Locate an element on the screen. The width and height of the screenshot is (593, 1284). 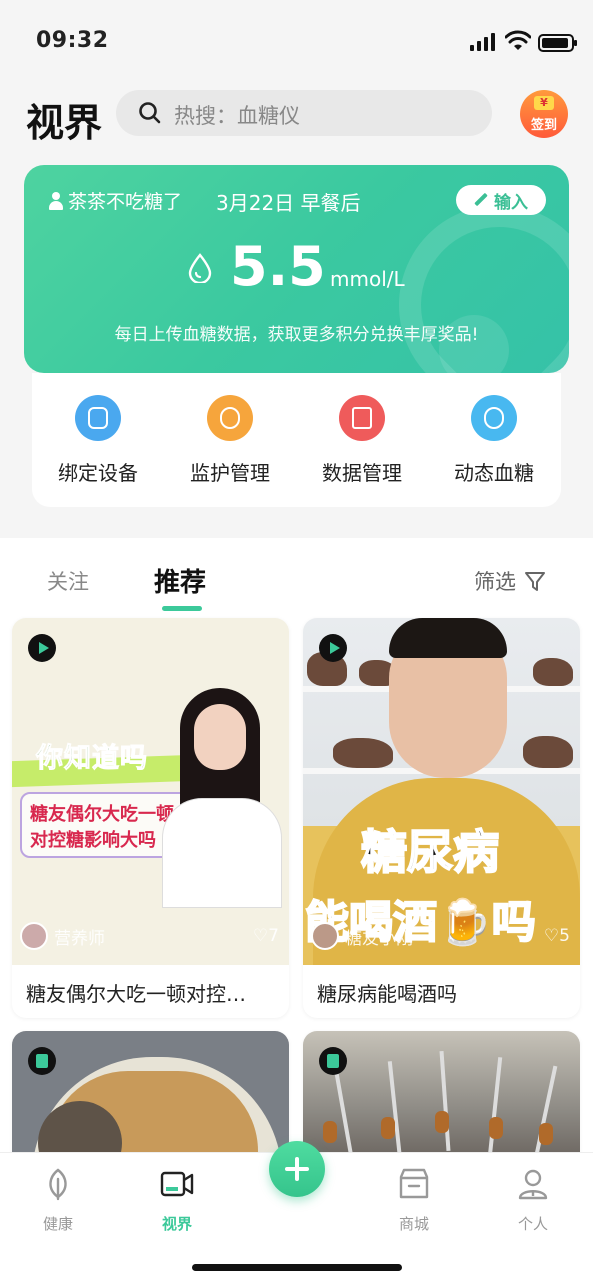
quick-dynamic-glucose: 动态血糖 is located at coordinates (494, 440).